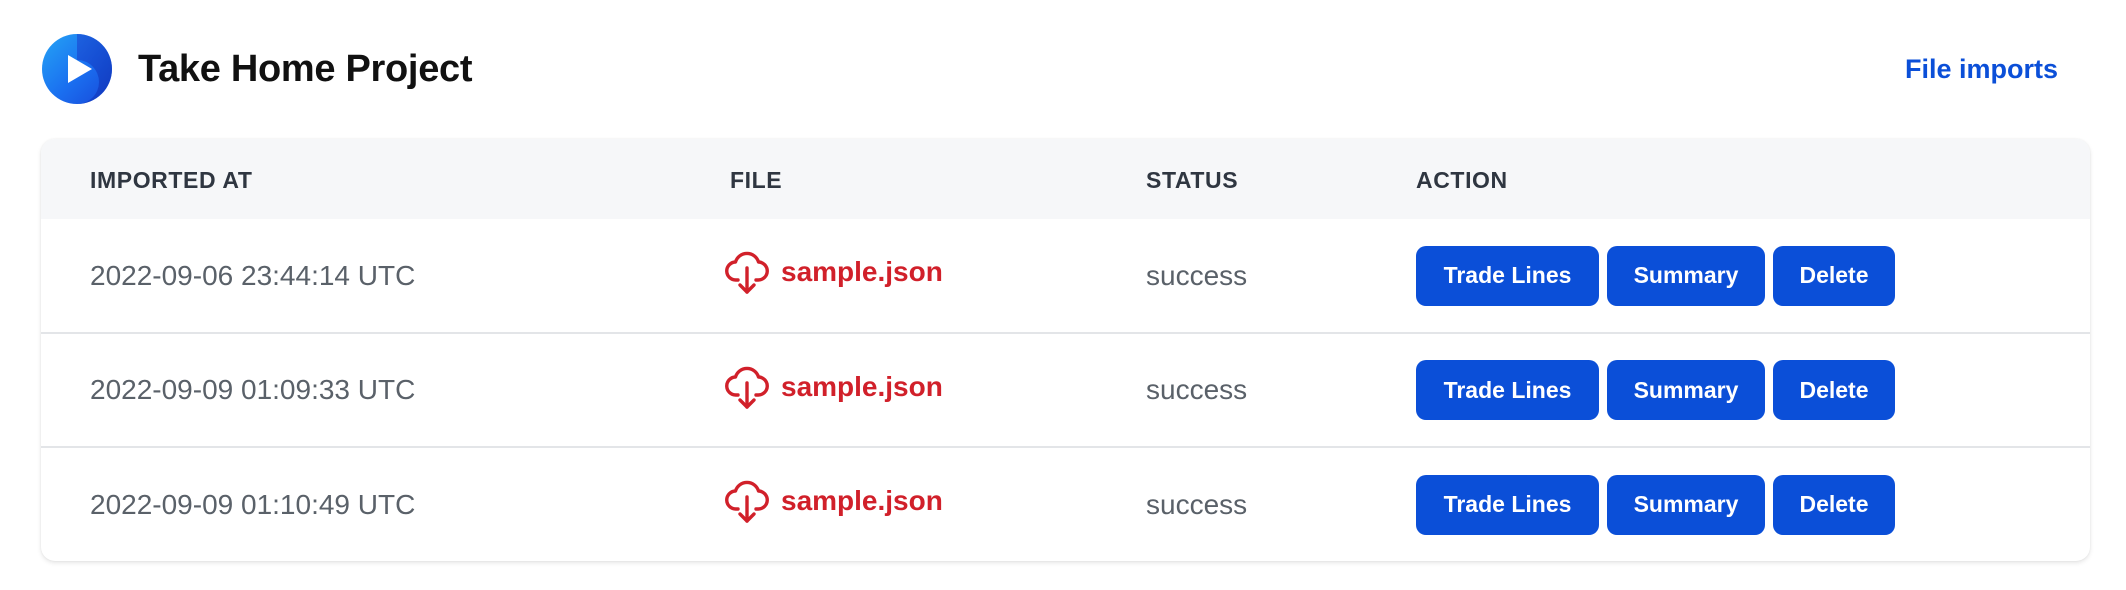 Image resolution: width=2126 pixels, height=590 pixels. What do you see at coordinates (253, 504) in the screenshot?
I see `imported-at-cell: 2022-09-09 01:10:49 UTC` at bounding box center [253, 504].